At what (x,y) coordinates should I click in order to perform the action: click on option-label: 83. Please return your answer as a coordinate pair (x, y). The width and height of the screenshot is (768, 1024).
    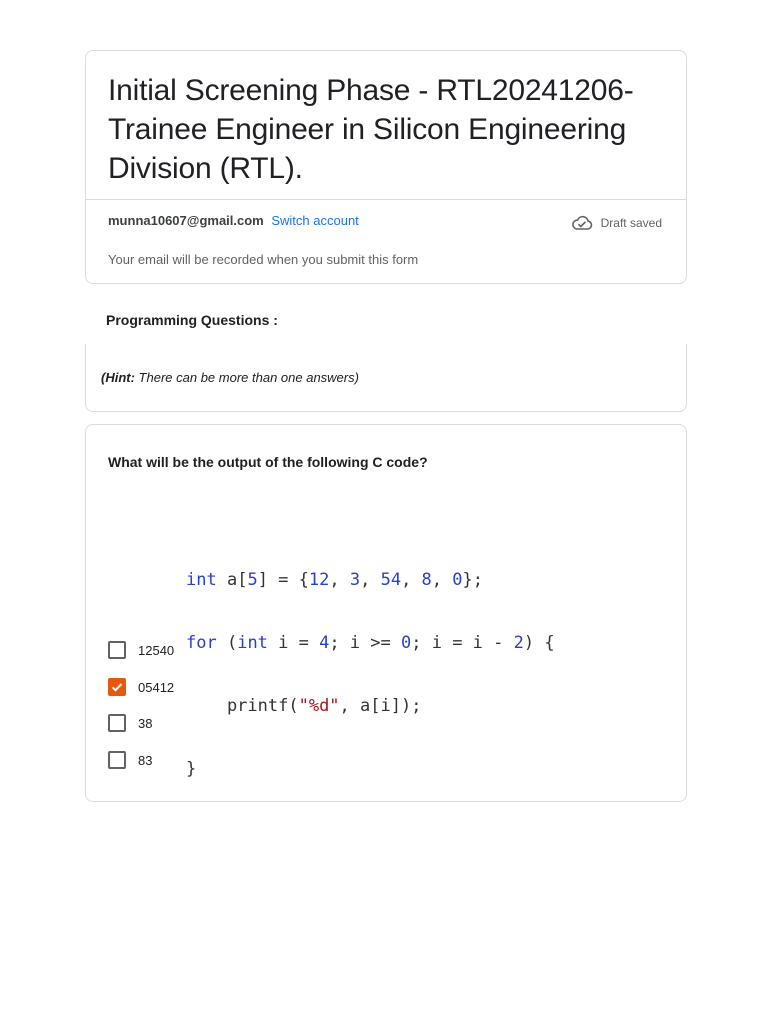
    Looking at the image, I should click on (145, 760).